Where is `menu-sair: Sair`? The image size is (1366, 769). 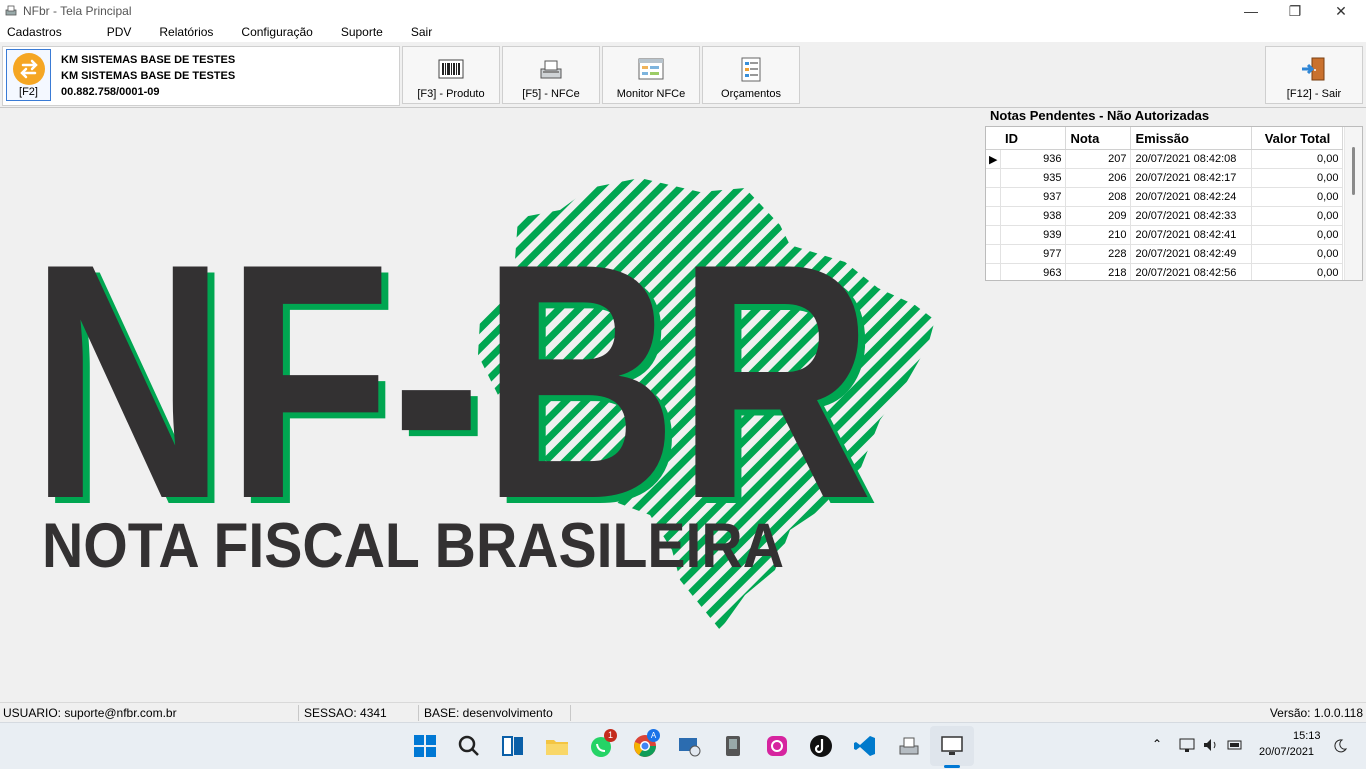
menu-sair: Sair is located at coordinates (421, 32).